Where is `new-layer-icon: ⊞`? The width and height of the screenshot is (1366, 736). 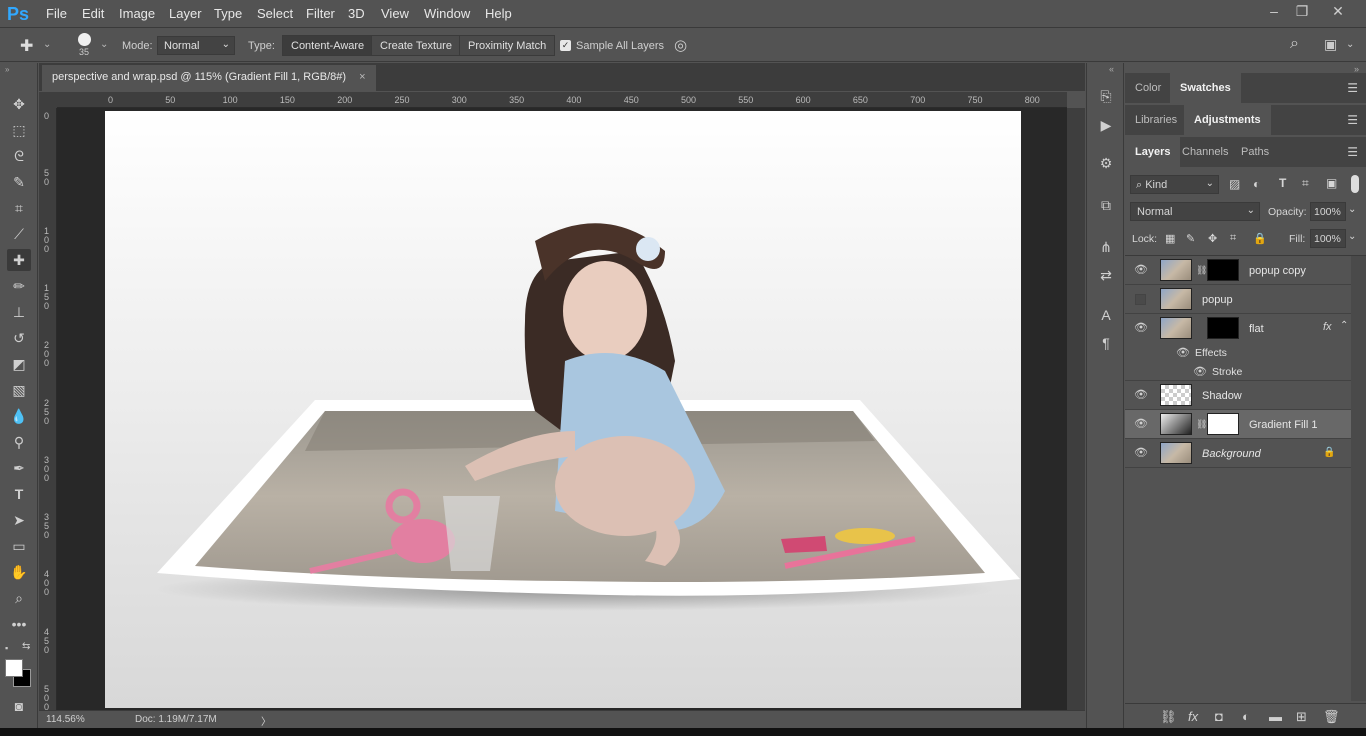
new-layer-icon: ⊞ is located at coordinates (1301, 717).